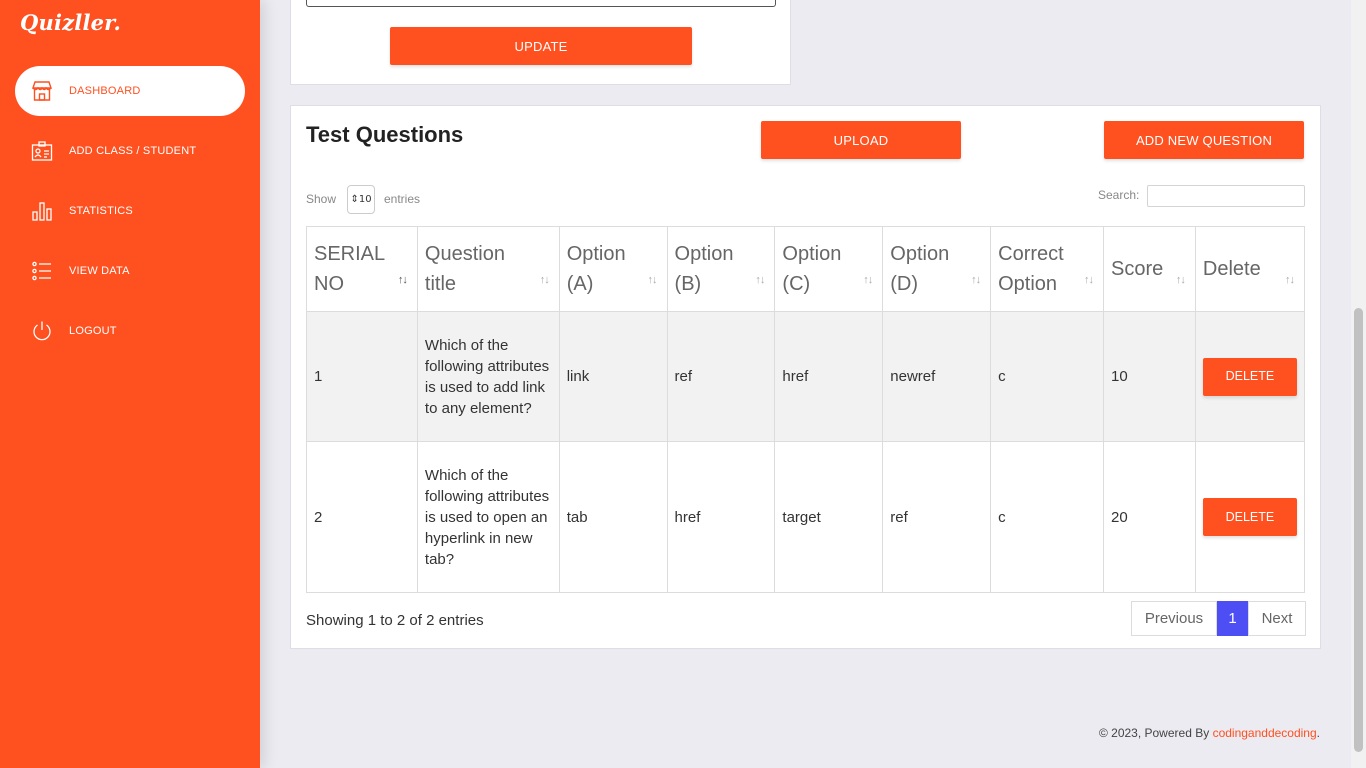 The width and height of the screenshot is (1366, 768). I want to click on scrollbar, so click(1358, 384).